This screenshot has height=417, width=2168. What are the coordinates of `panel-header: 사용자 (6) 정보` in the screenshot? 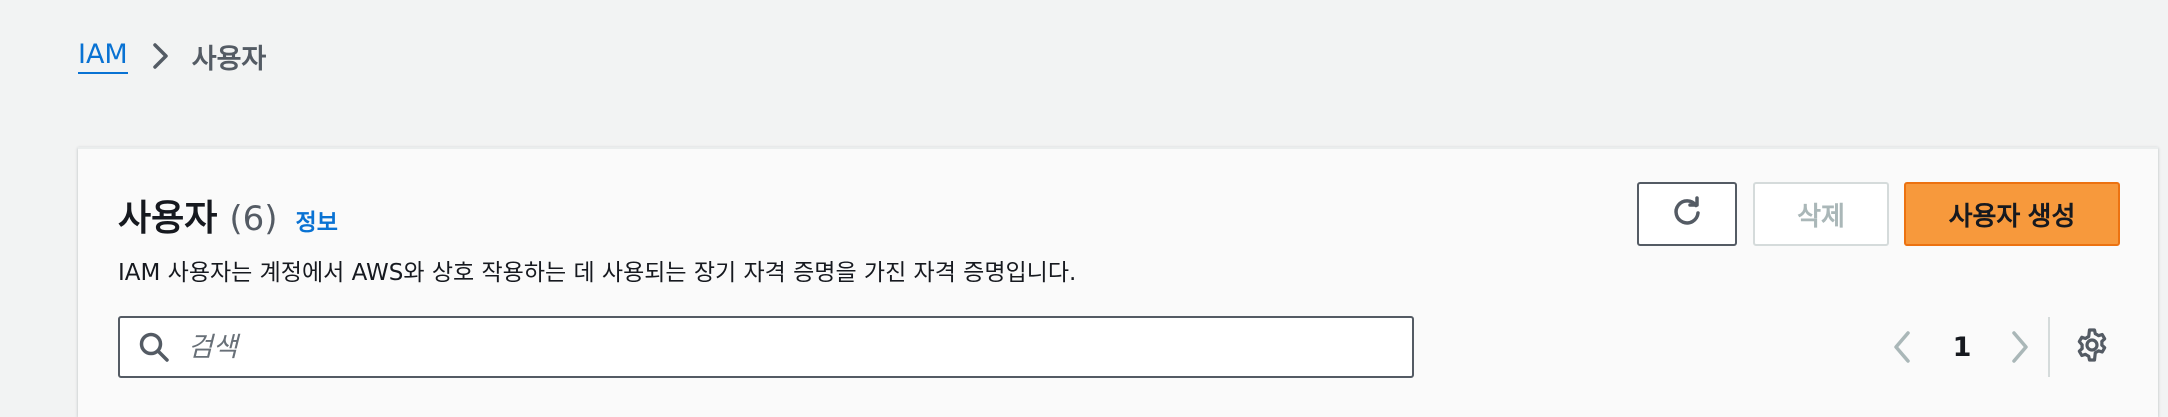 It's located at (228, 215).